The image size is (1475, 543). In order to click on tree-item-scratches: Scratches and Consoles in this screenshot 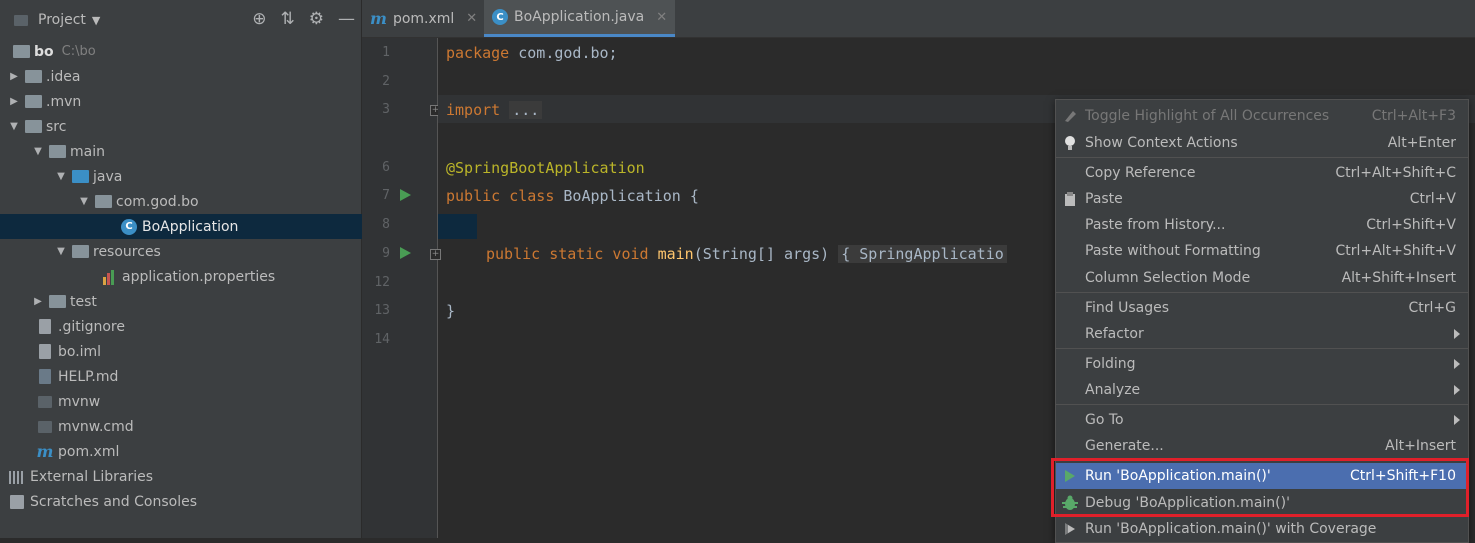, I will do `click(184, 501)`.